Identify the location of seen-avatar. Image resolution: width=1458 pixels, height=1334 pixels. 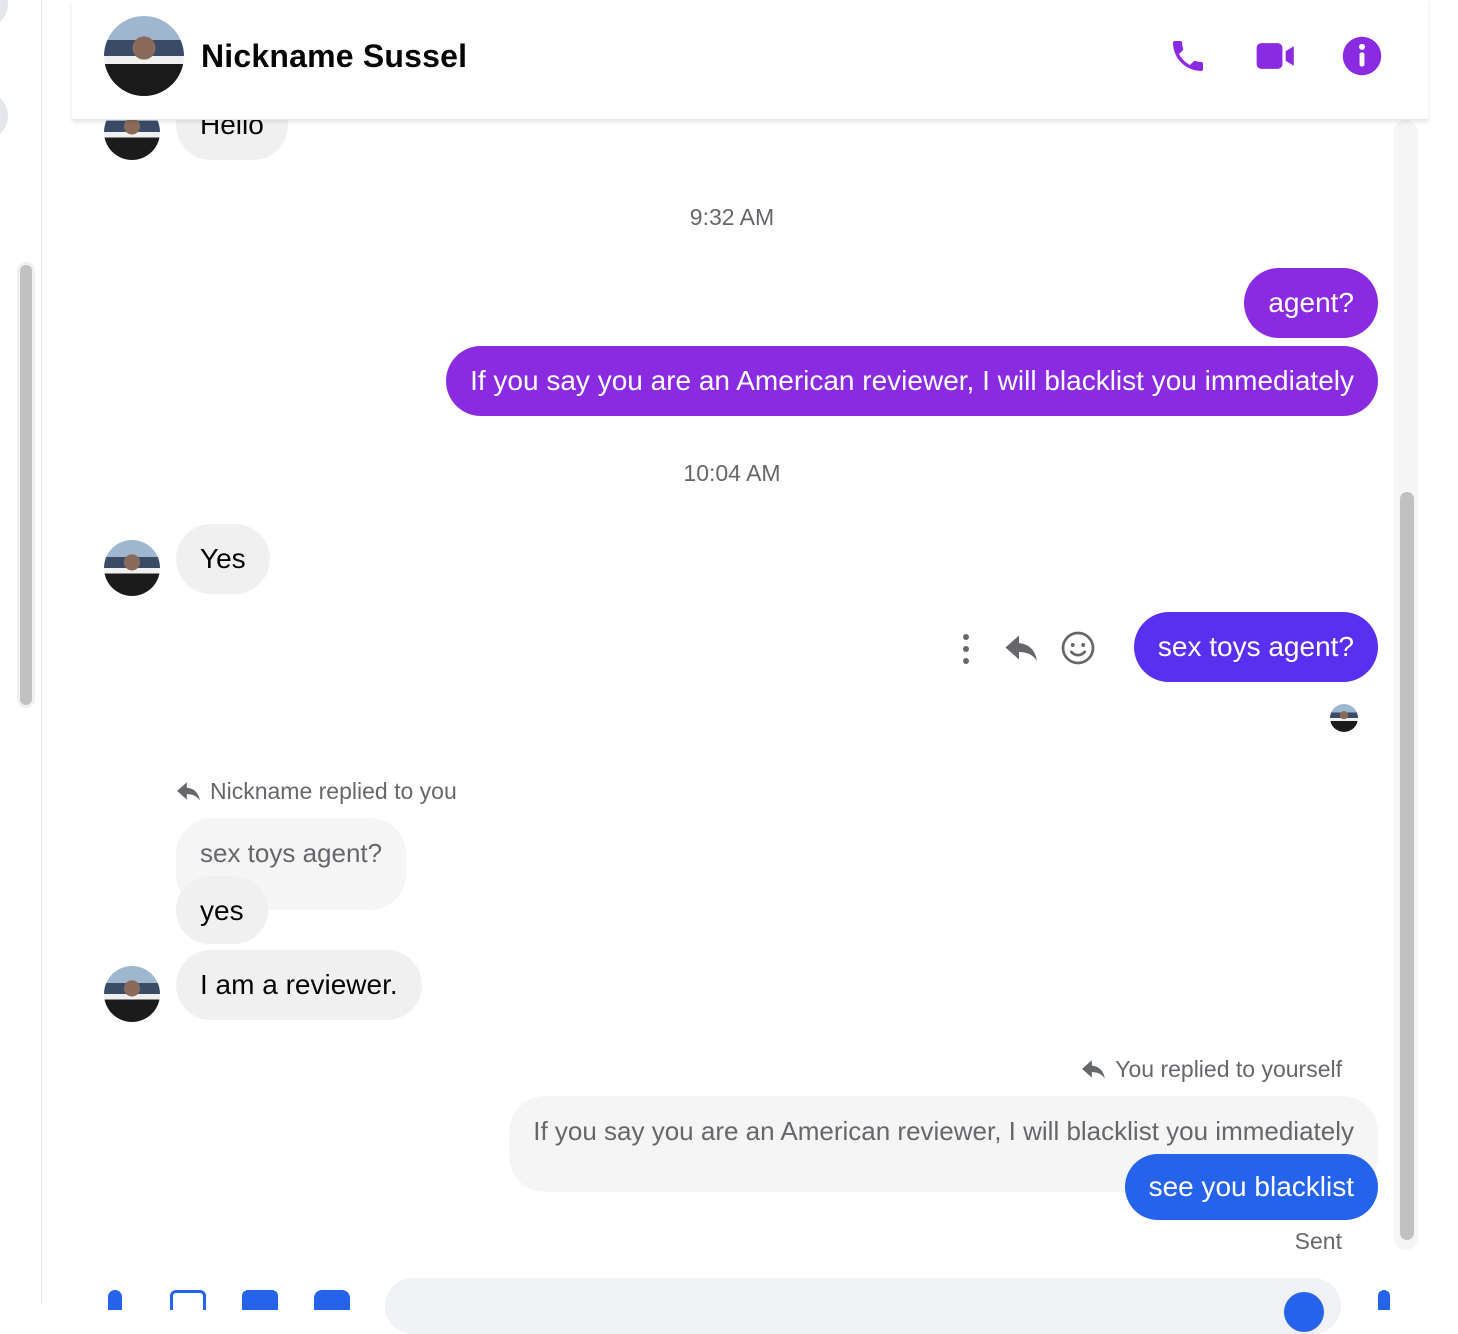
(1344, 718).